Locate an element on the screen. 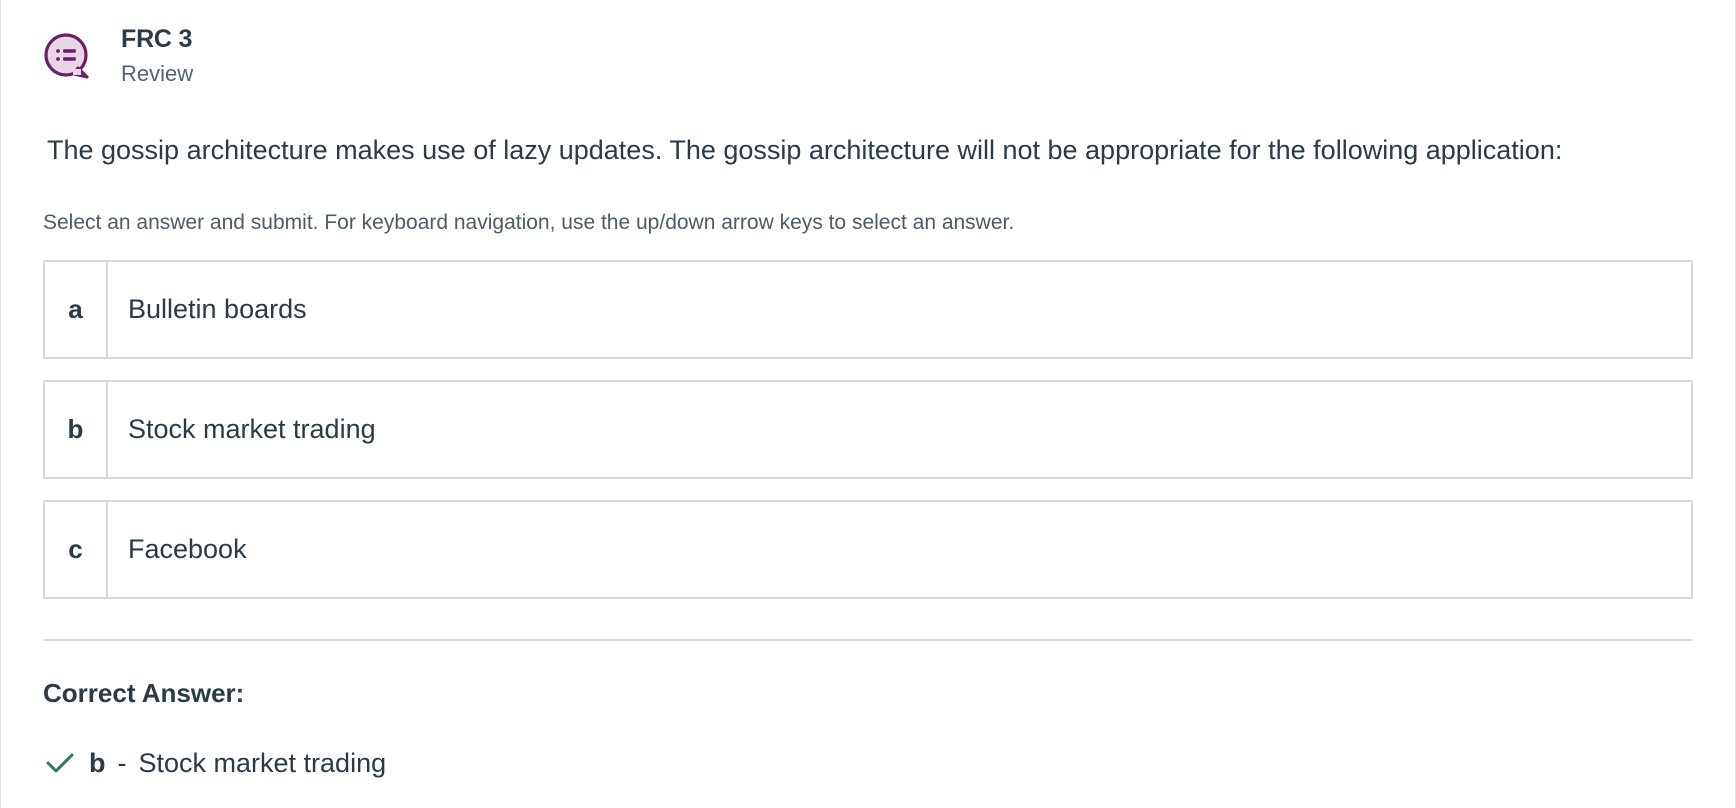  correct-answer-letter: b is located at coordinates (97, 763).